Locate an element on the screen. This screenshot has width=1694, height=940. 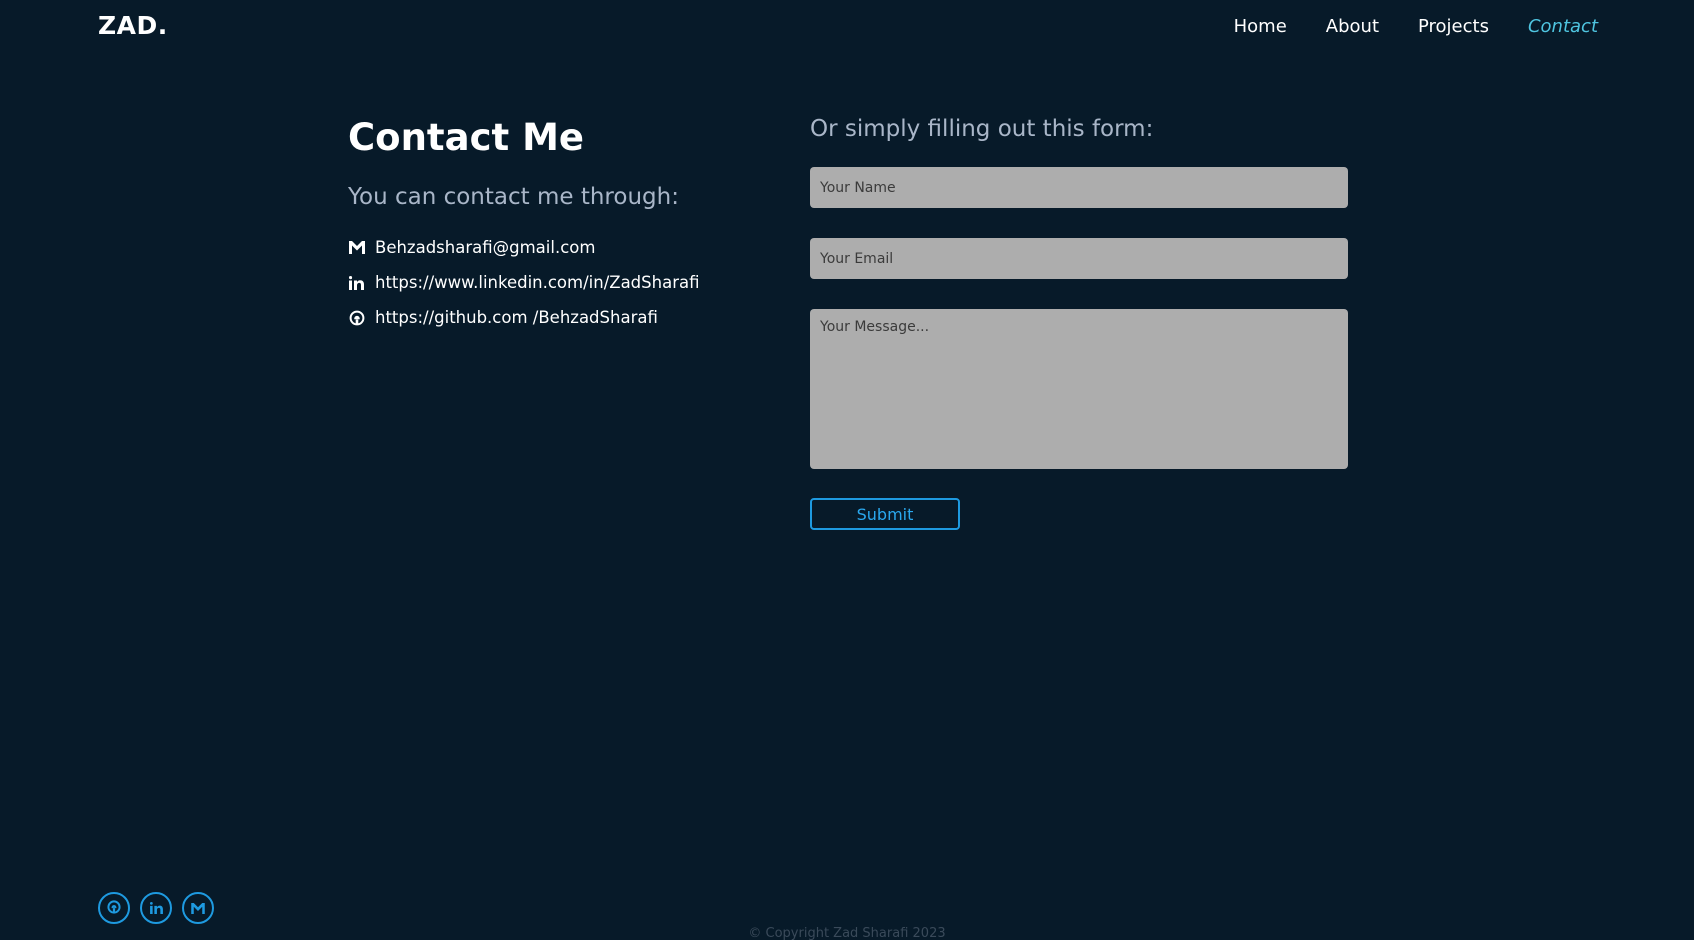
contact-email-link: Behzadsharafi@gmail.com is located at coordinates (485, 247).